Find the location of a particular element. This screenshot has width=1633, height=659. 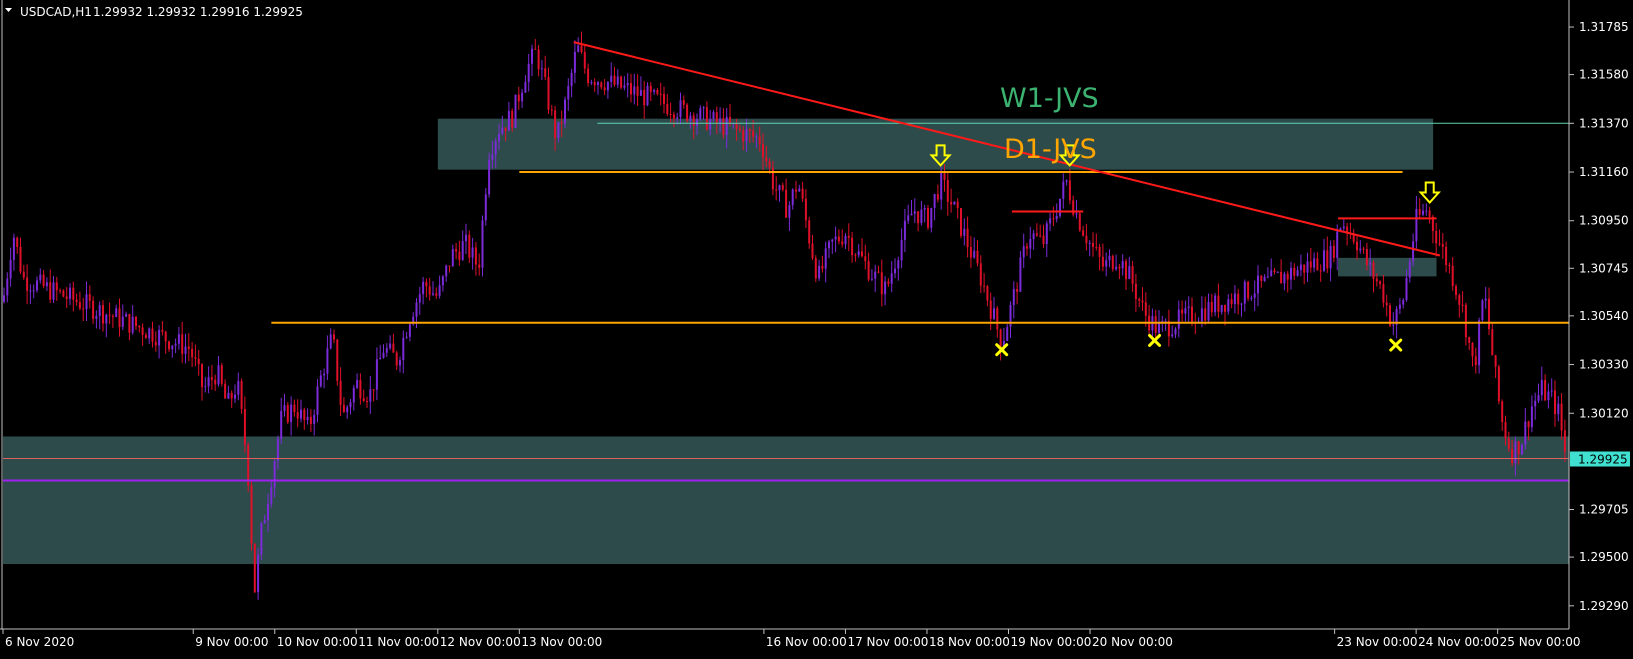

y-tick-label: 1.30745 is located at coordinates (1604, 268).